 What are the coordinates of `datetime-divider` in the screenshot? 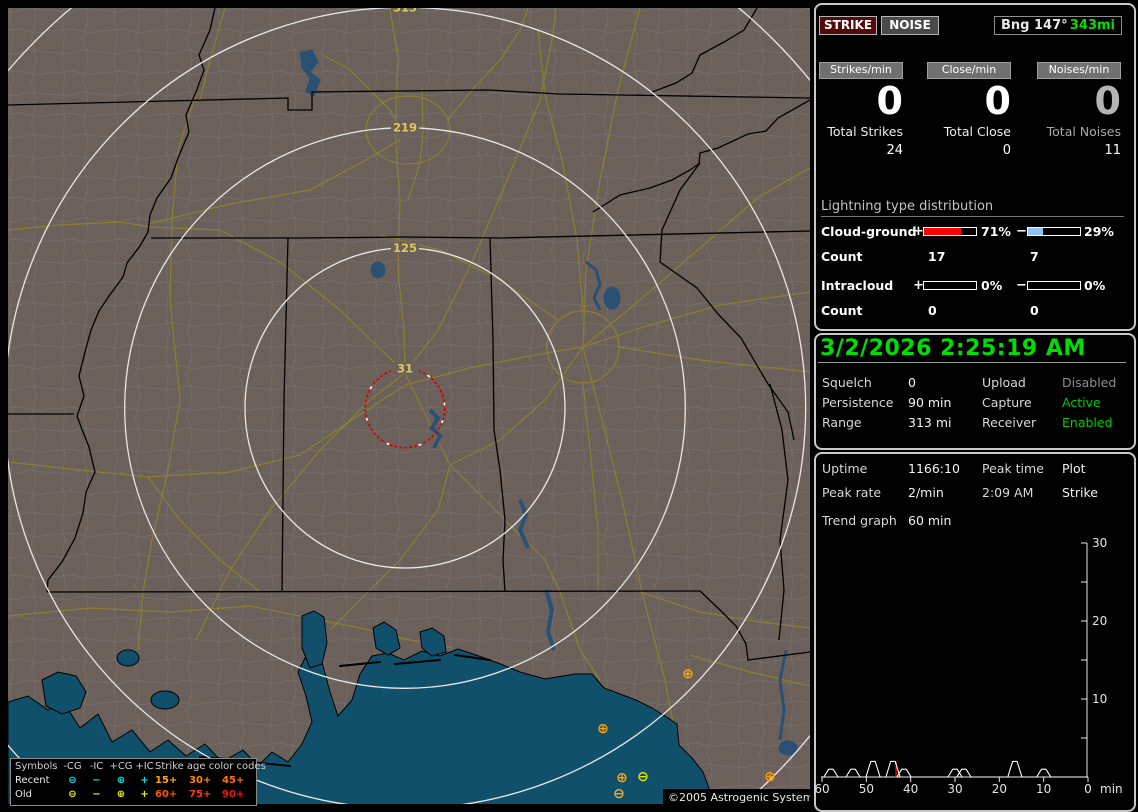 It's located at (972, 362).